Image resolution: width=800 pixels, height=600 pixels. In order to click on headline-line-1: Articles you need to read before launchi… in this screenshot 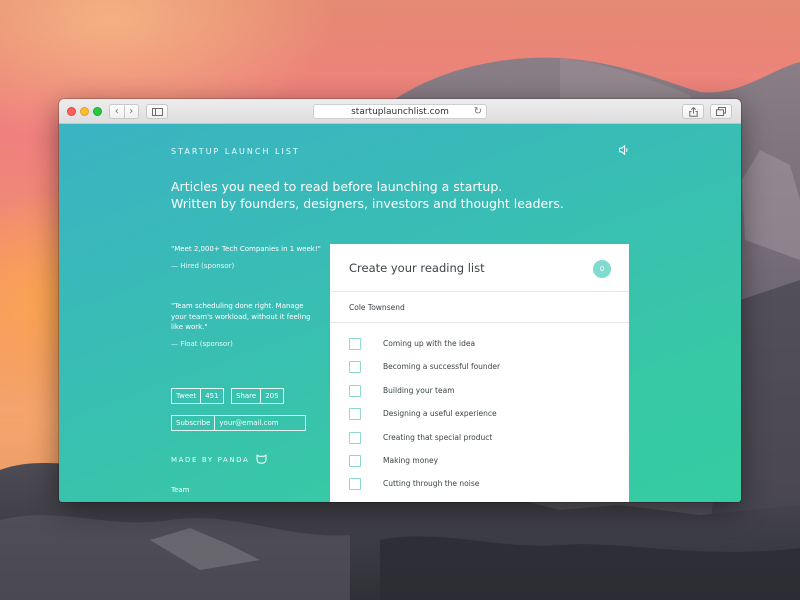, I will do `click(337, 186)`.